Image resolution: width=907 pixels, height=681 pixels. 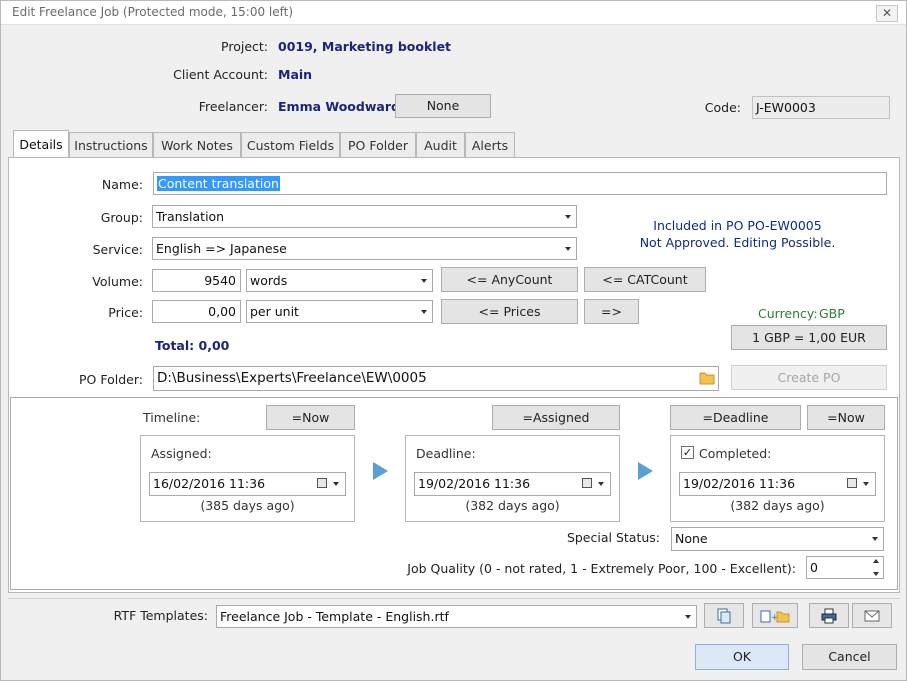 I want to click on footer-divider, so click(x=454, y=598).